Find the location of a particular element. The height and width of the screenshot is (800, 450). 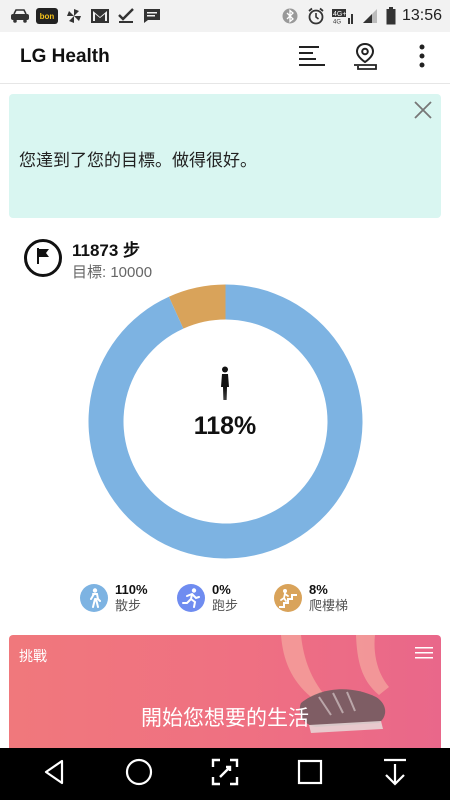

goal-achieved-message: 您達到了您的目標。做得很好。 is located at coordinates (138, 161).